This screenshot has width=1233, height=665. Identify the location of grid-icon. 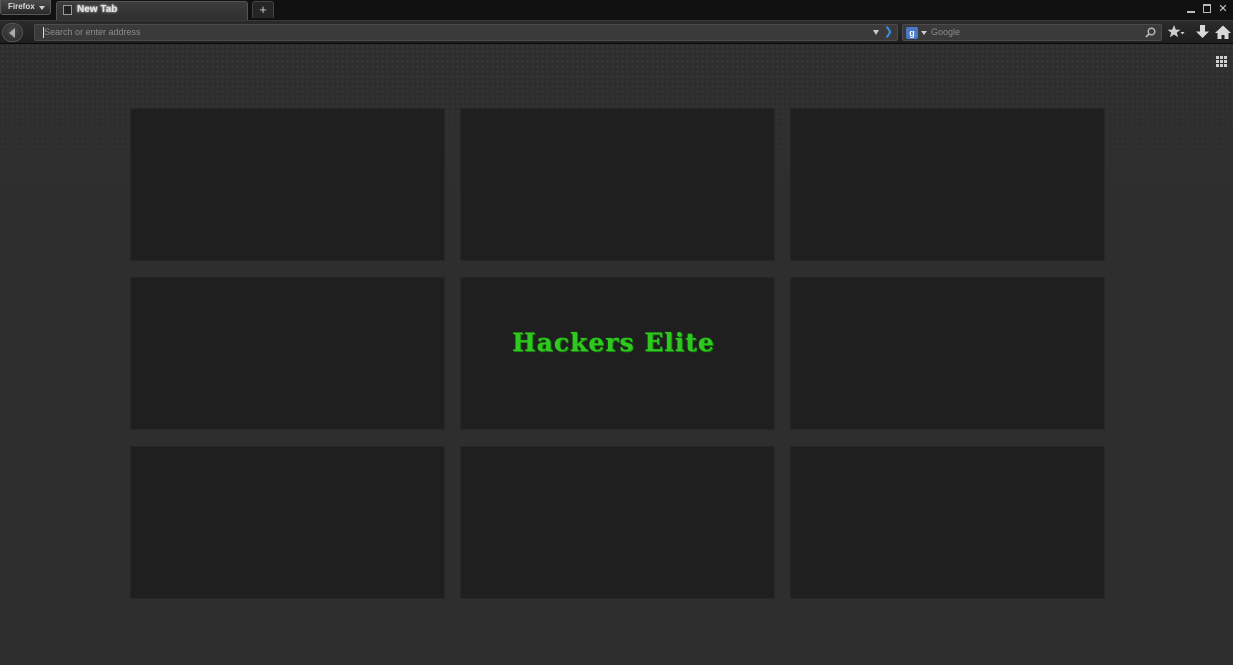
(1221, 61).